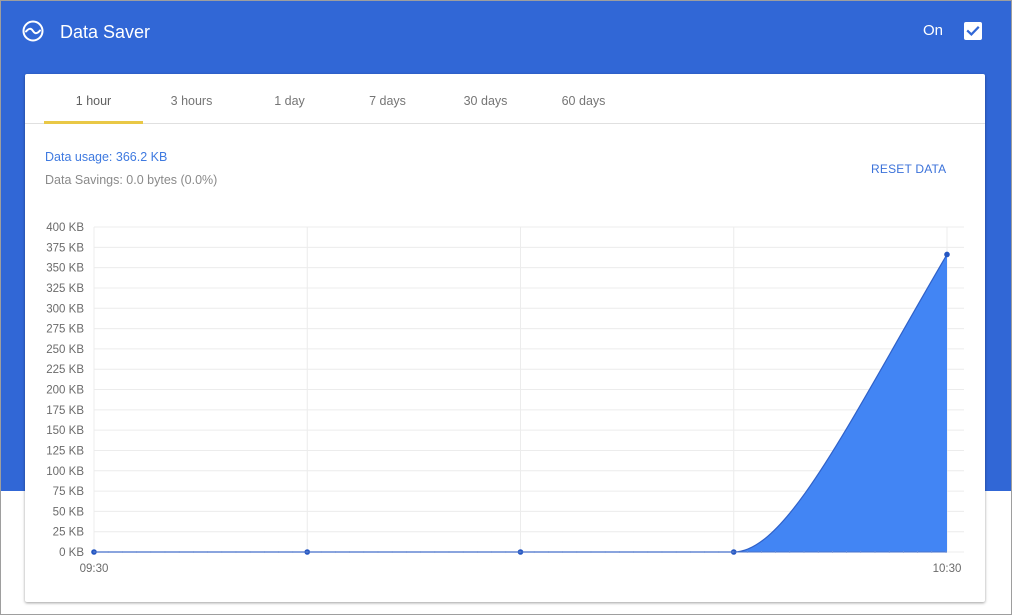  Describe the element at coordinates (65, 411) in the screenshot. I see `y-tick-label: 175 KB` at that location.